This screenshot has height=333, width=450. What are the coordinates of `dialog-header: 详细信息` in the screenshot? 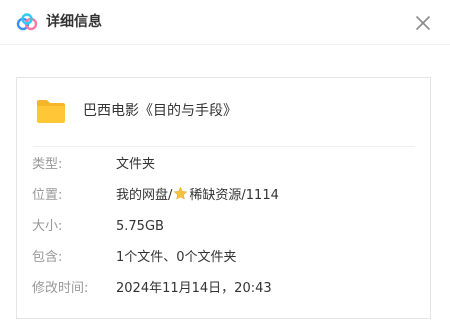 It's located at (225, 22).